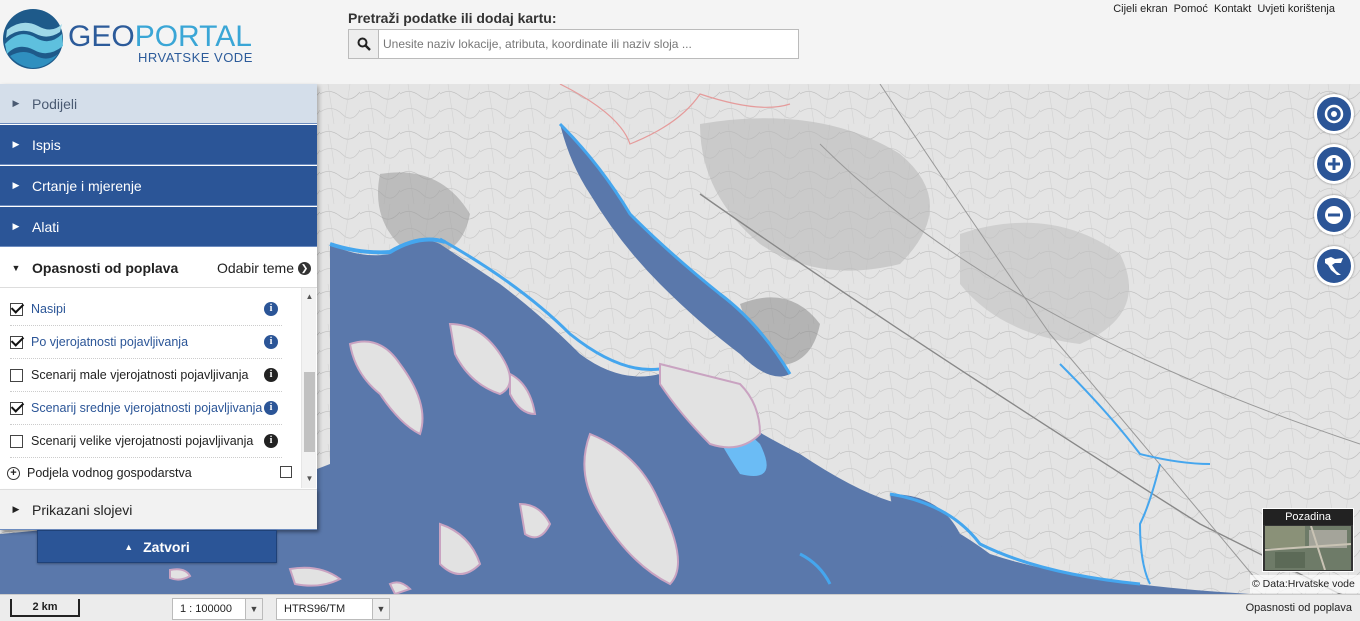 This screenshot has width=1360, height=621. What do you see at coordinates (157, 546) in the screenshot?
I see `close-panel-button: ▲ Zatvori` at bounding box center [157, 546].